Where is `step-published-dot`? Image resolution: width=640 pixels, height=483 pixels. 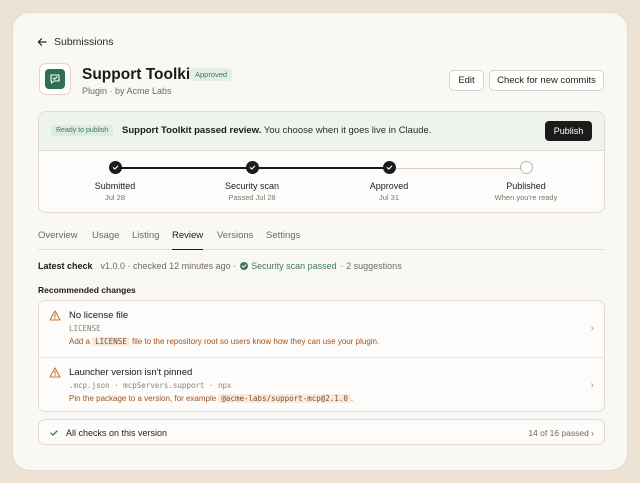
step-published-dot is located at coordinates (526, 167).